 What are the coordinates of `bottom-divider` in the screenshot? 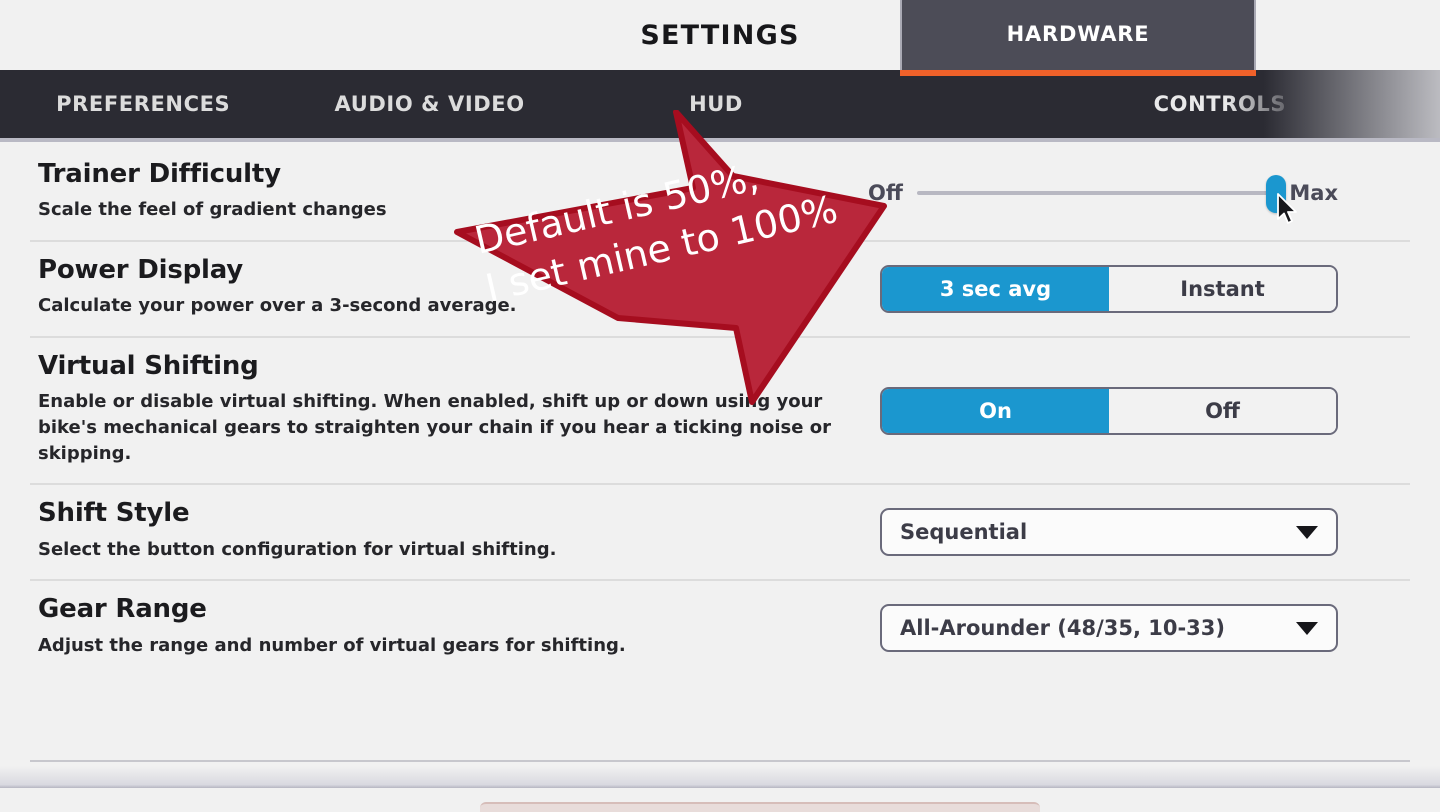 It's located at (720, 761).